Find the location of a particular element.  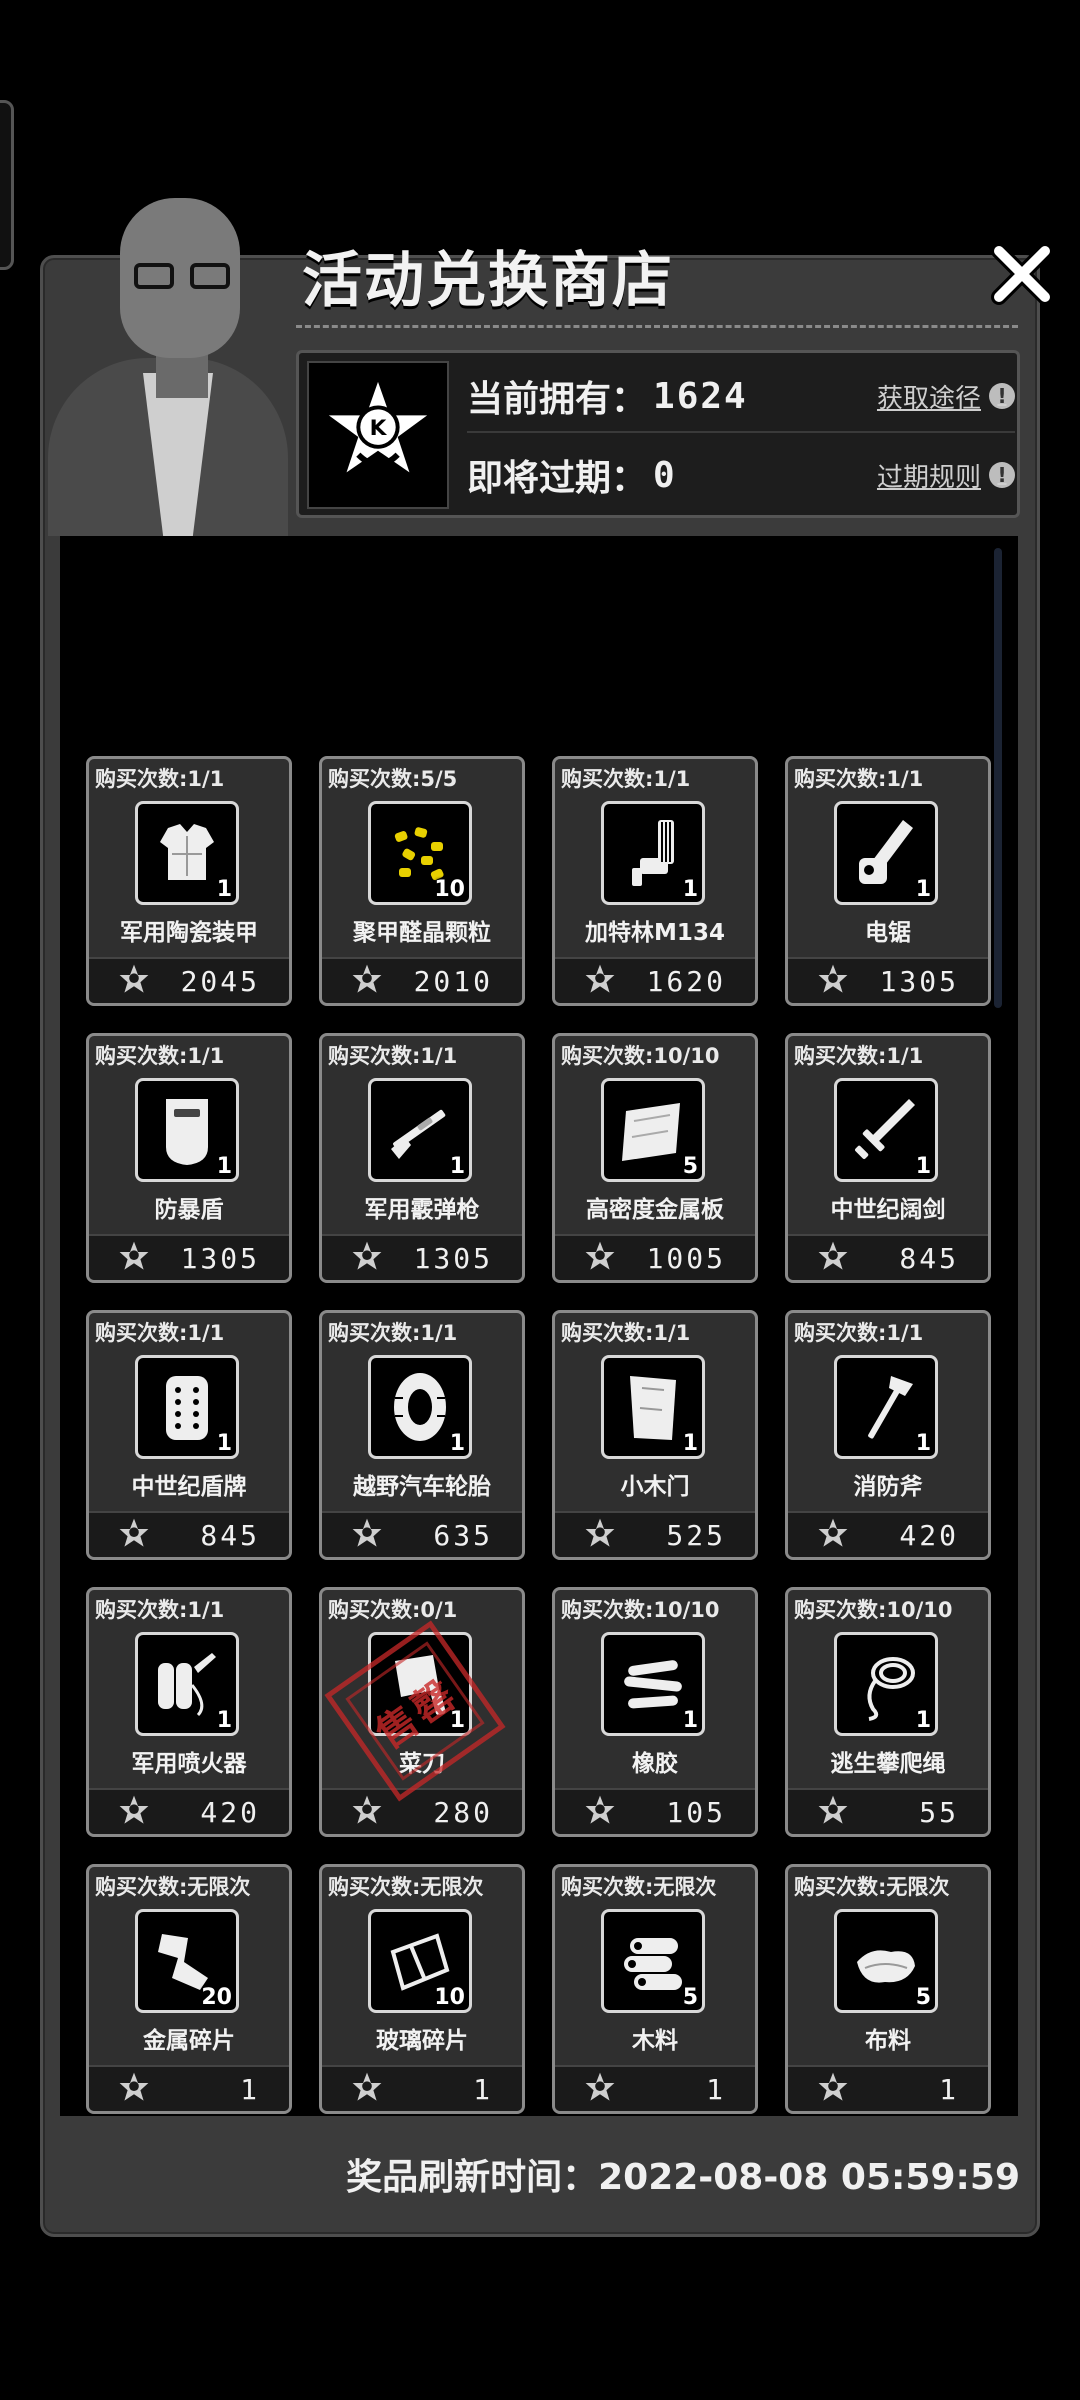

shop-item-card: 购买次数:1/1 1 越野汽车轮胎 635 is located at coordinates (422, 1435).